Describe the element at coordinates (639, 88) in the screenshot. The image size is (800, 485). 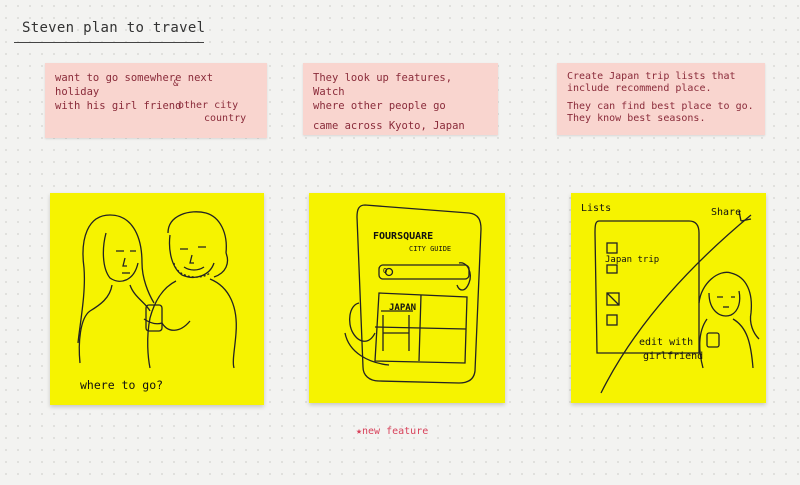
I see `note3-line2: include recommend place.` at that location.